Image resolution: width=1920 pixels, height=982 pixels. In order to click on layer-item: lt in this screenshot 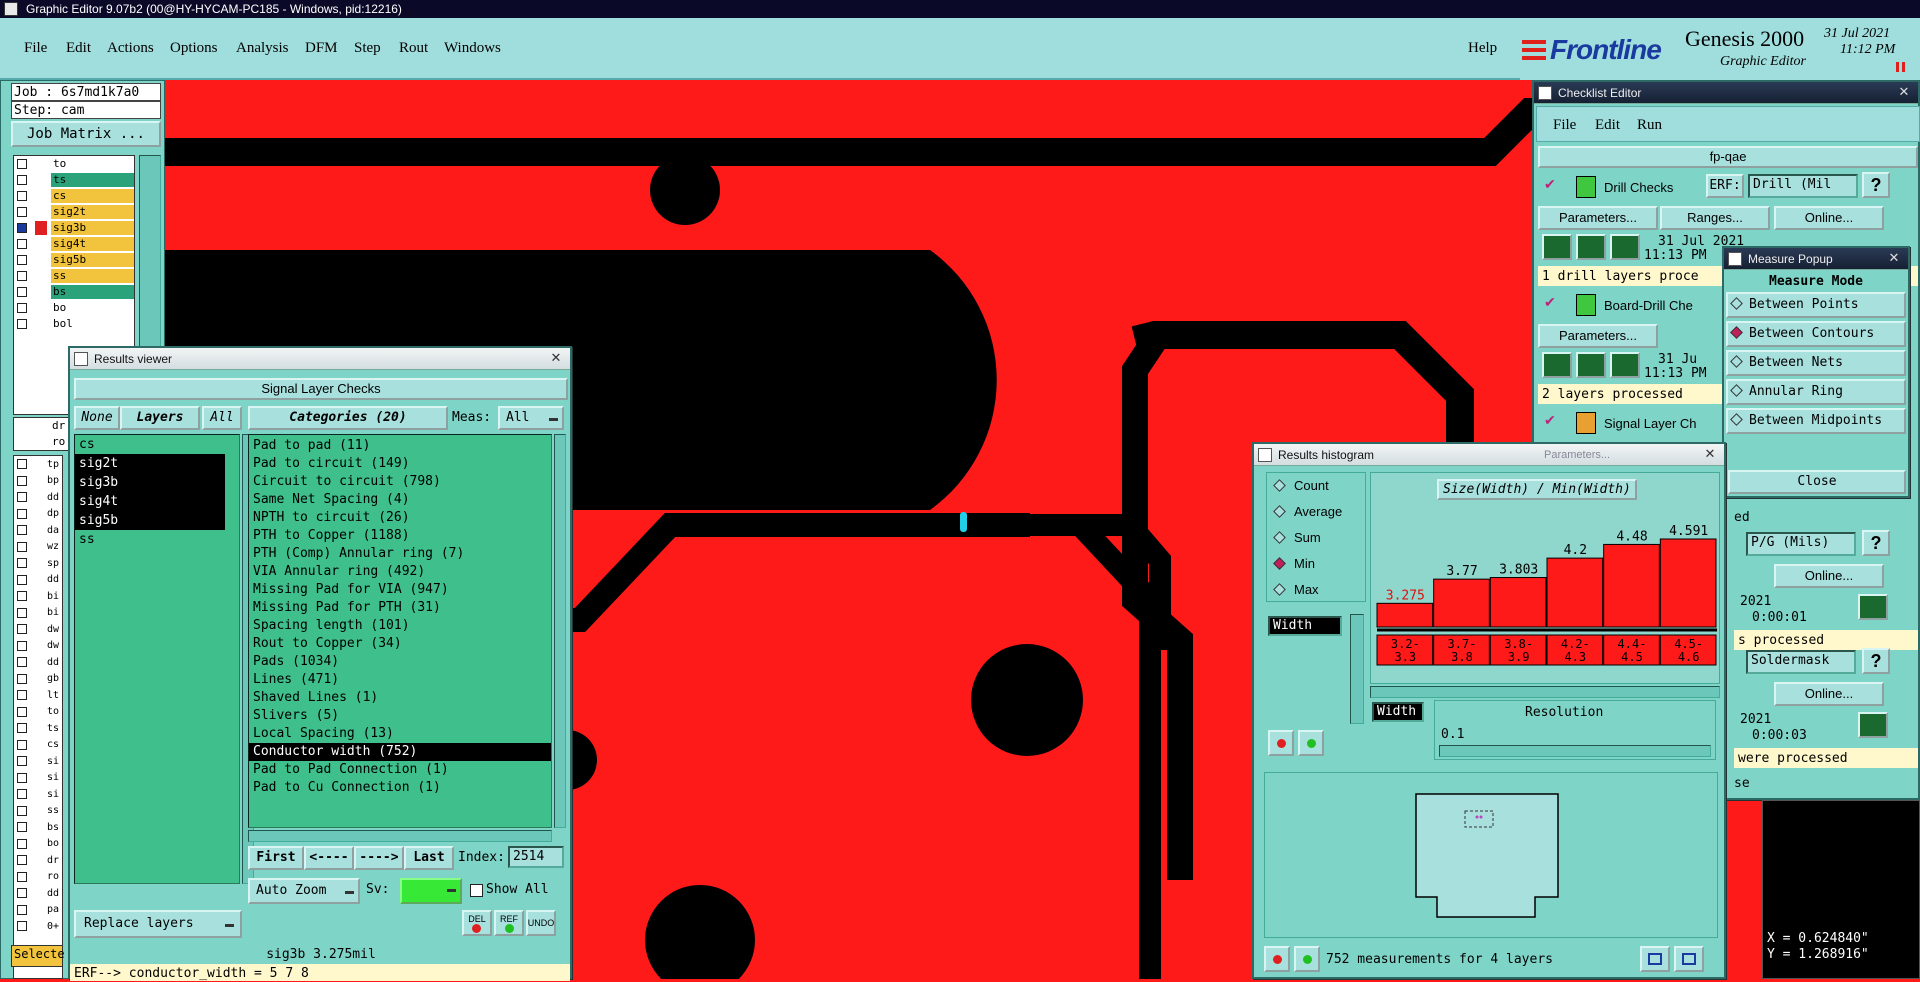, I will do `click(38, 695)`.